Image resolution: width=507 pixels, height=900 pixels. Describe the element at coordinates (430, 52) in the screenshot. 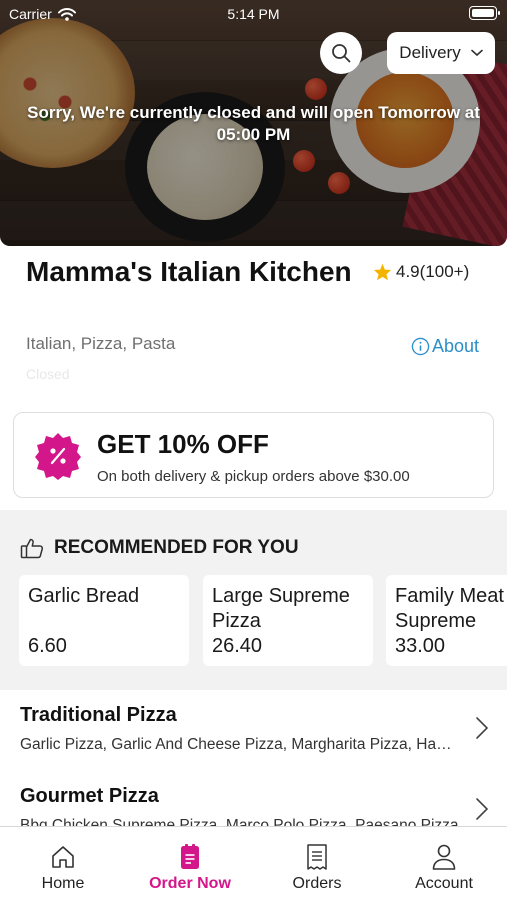

I see `delivery-mode-label: Delivery` at that location.